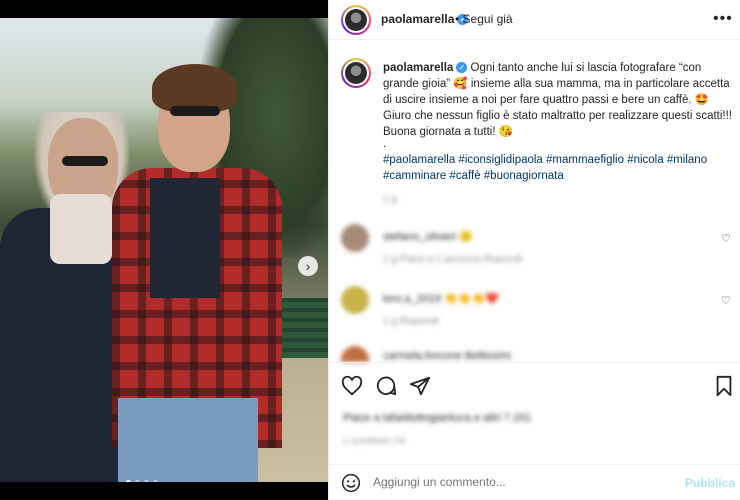  Describe the element at coordinates (386, 386) in the screenshot. I see `comment-icon` at that location.